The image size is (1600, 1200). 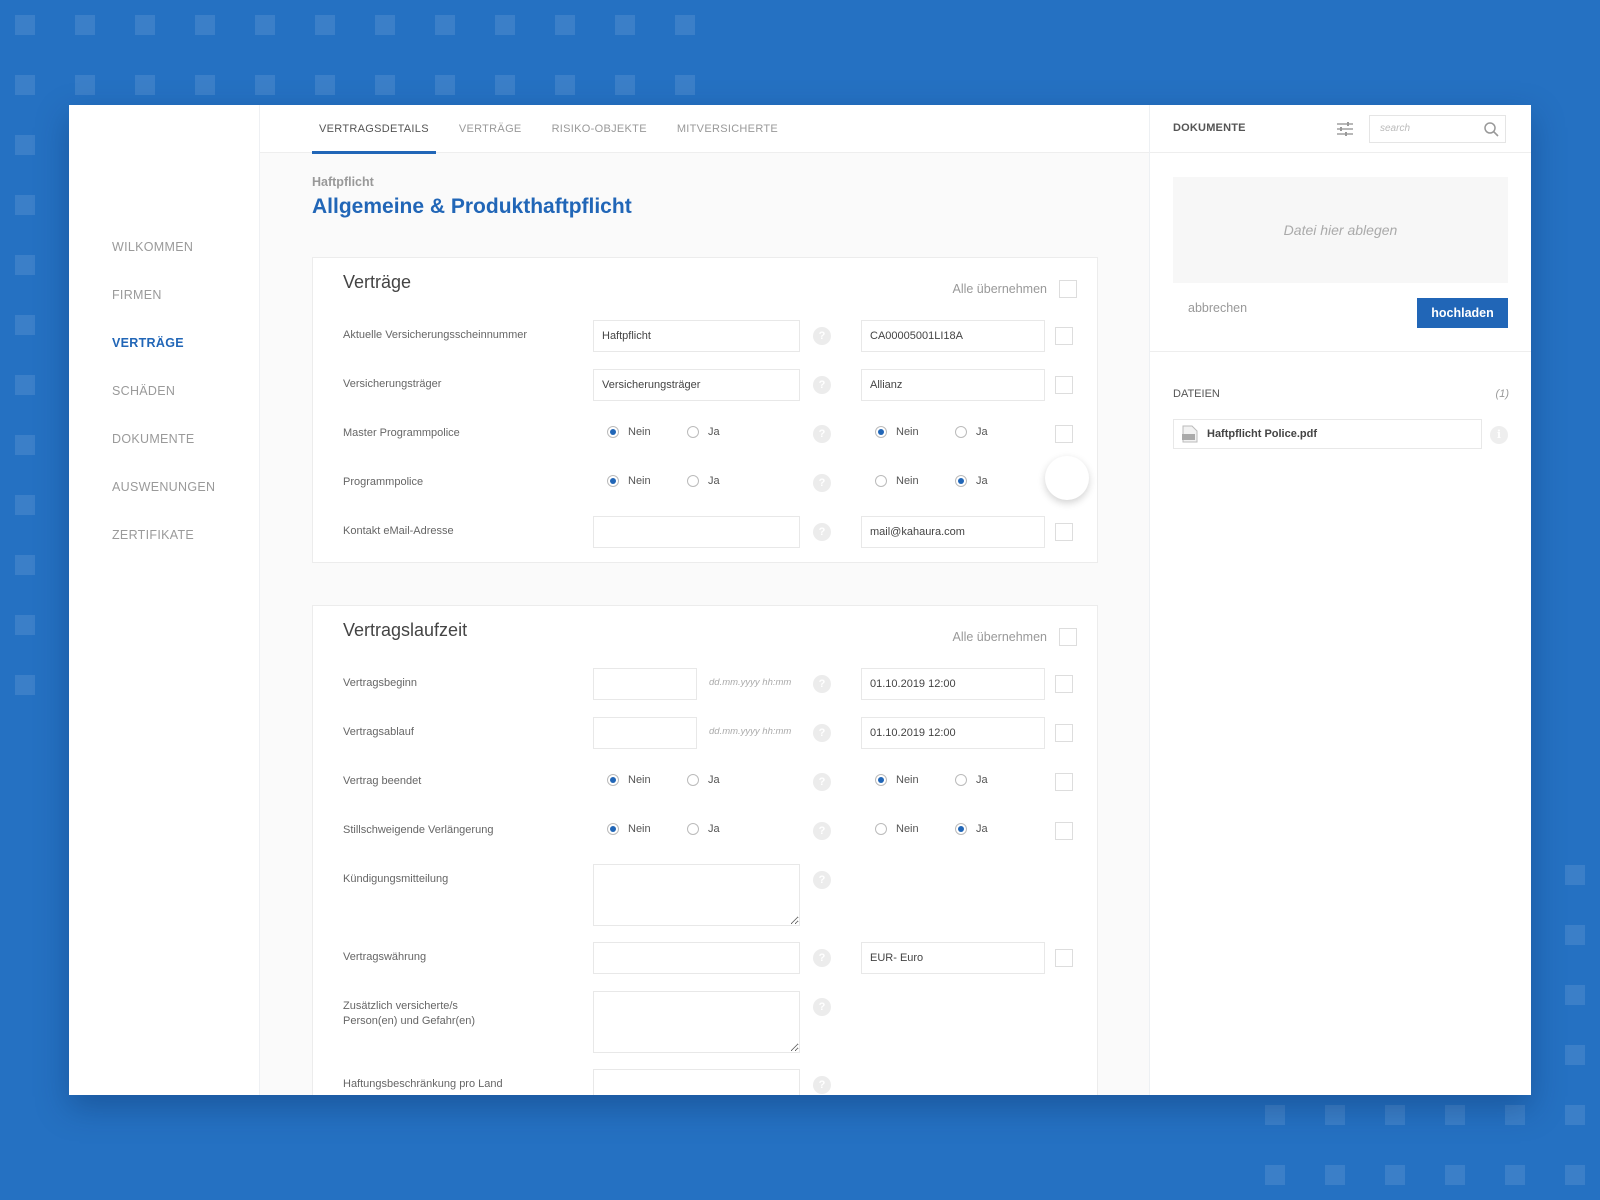 I want to click on start-date-input, so click(x=645, y=684).